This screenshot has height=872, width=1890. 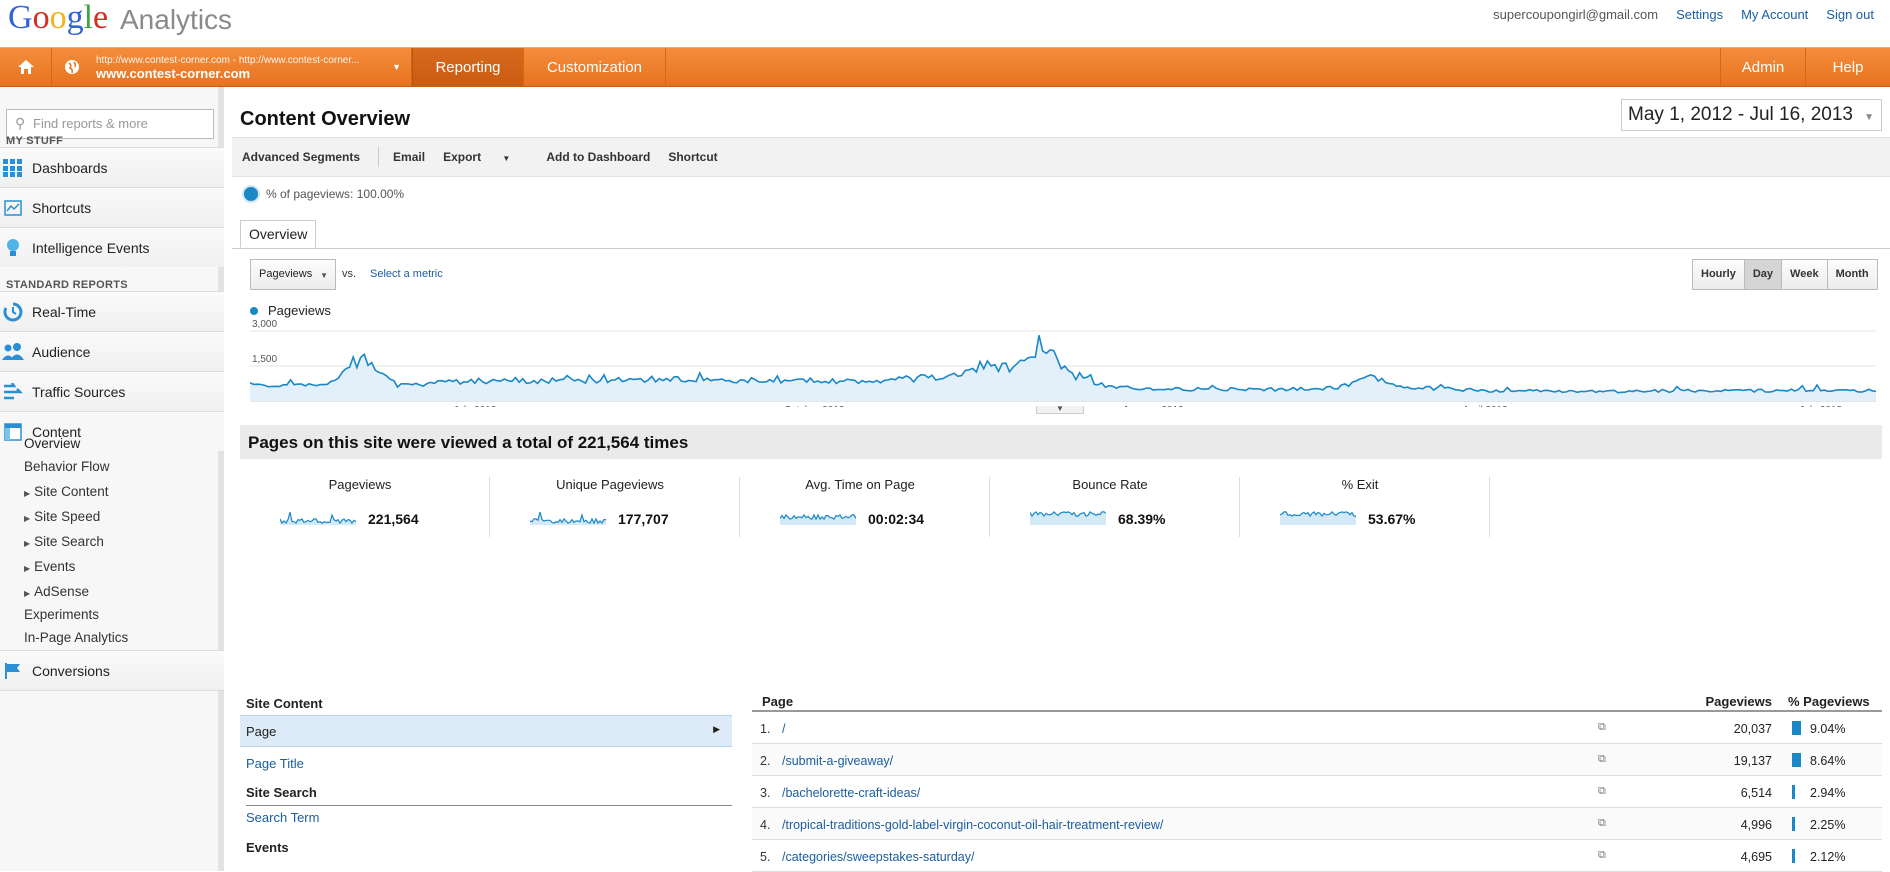 What do you see at coordinates (1774, 14) in the screenshot?
I see `my-account-link: My Account` at bounding box center [1774, 14].